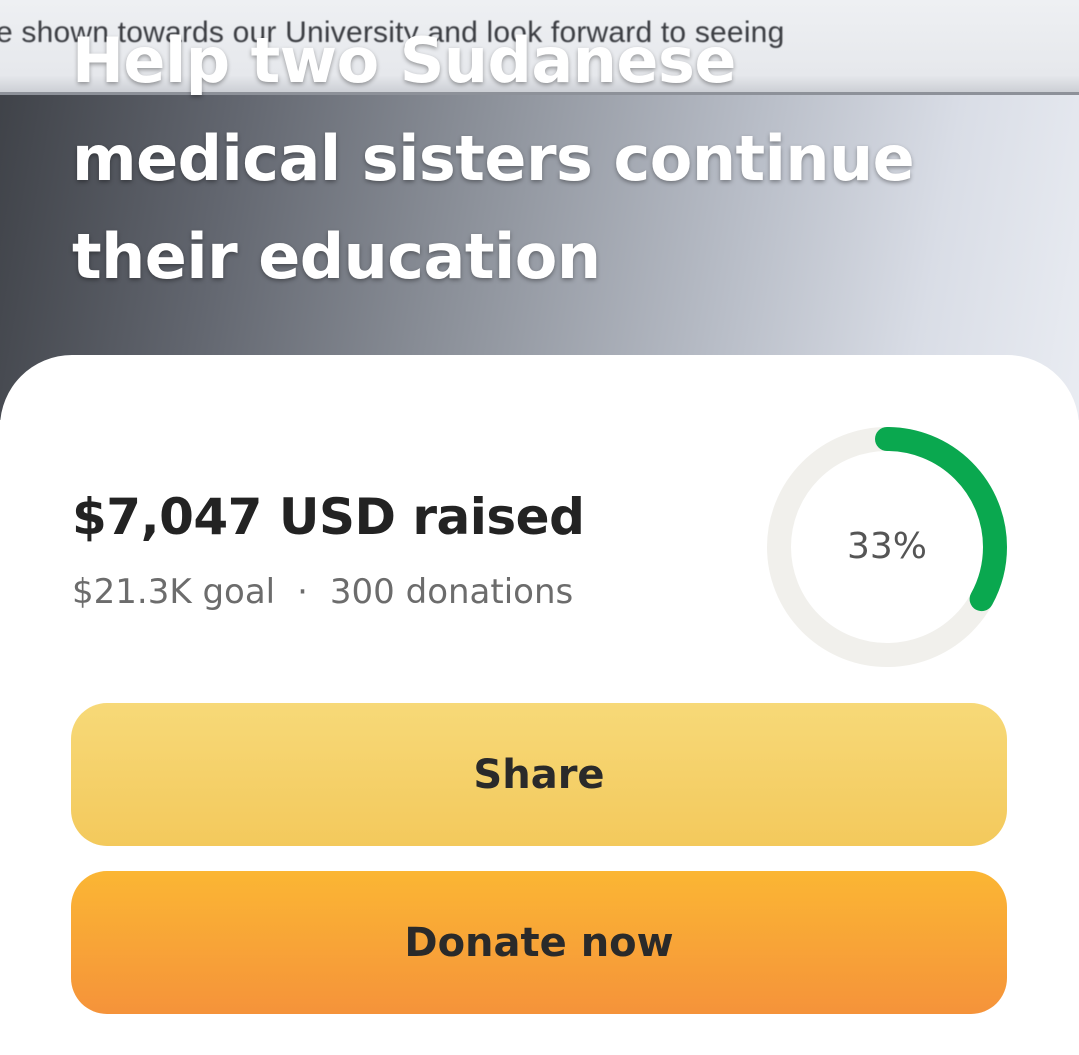 The height and width of the screenshot is (1055, 1079). I want to click on fundraiser-stats: $21.3K goal · 300 donations, so click(322, 592).